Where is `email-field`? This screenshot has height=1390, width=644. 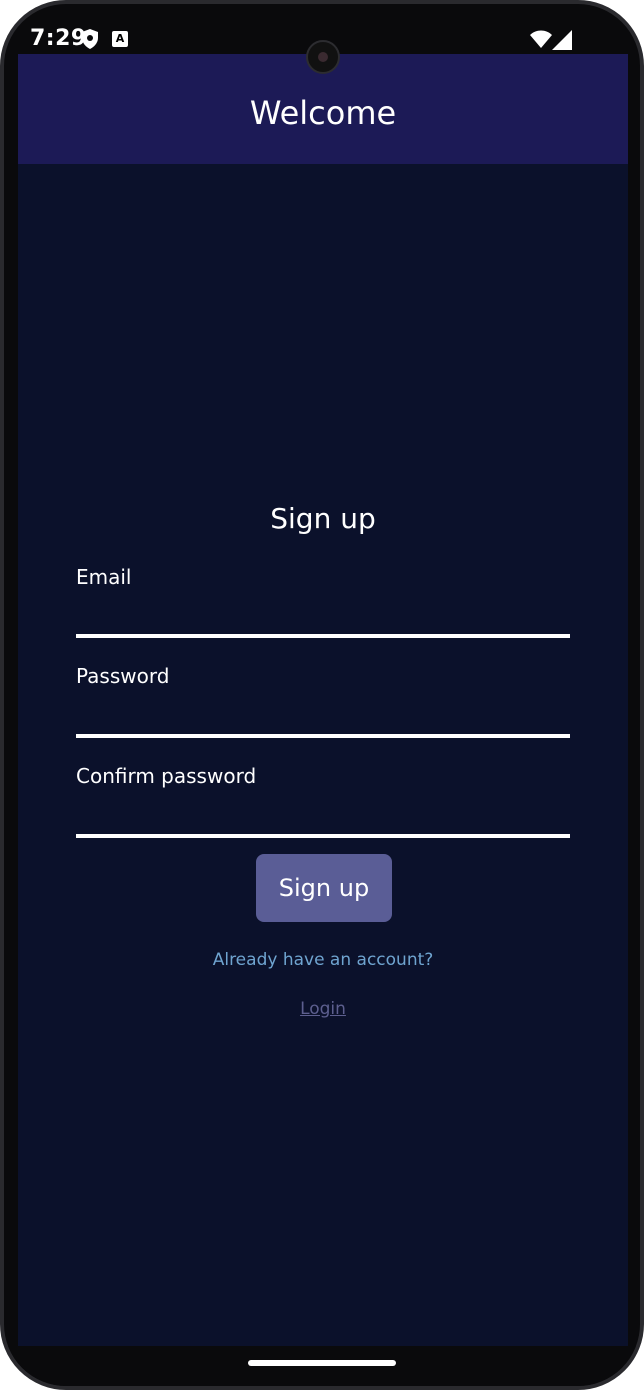
email-field is located at coordinates (323, 620).